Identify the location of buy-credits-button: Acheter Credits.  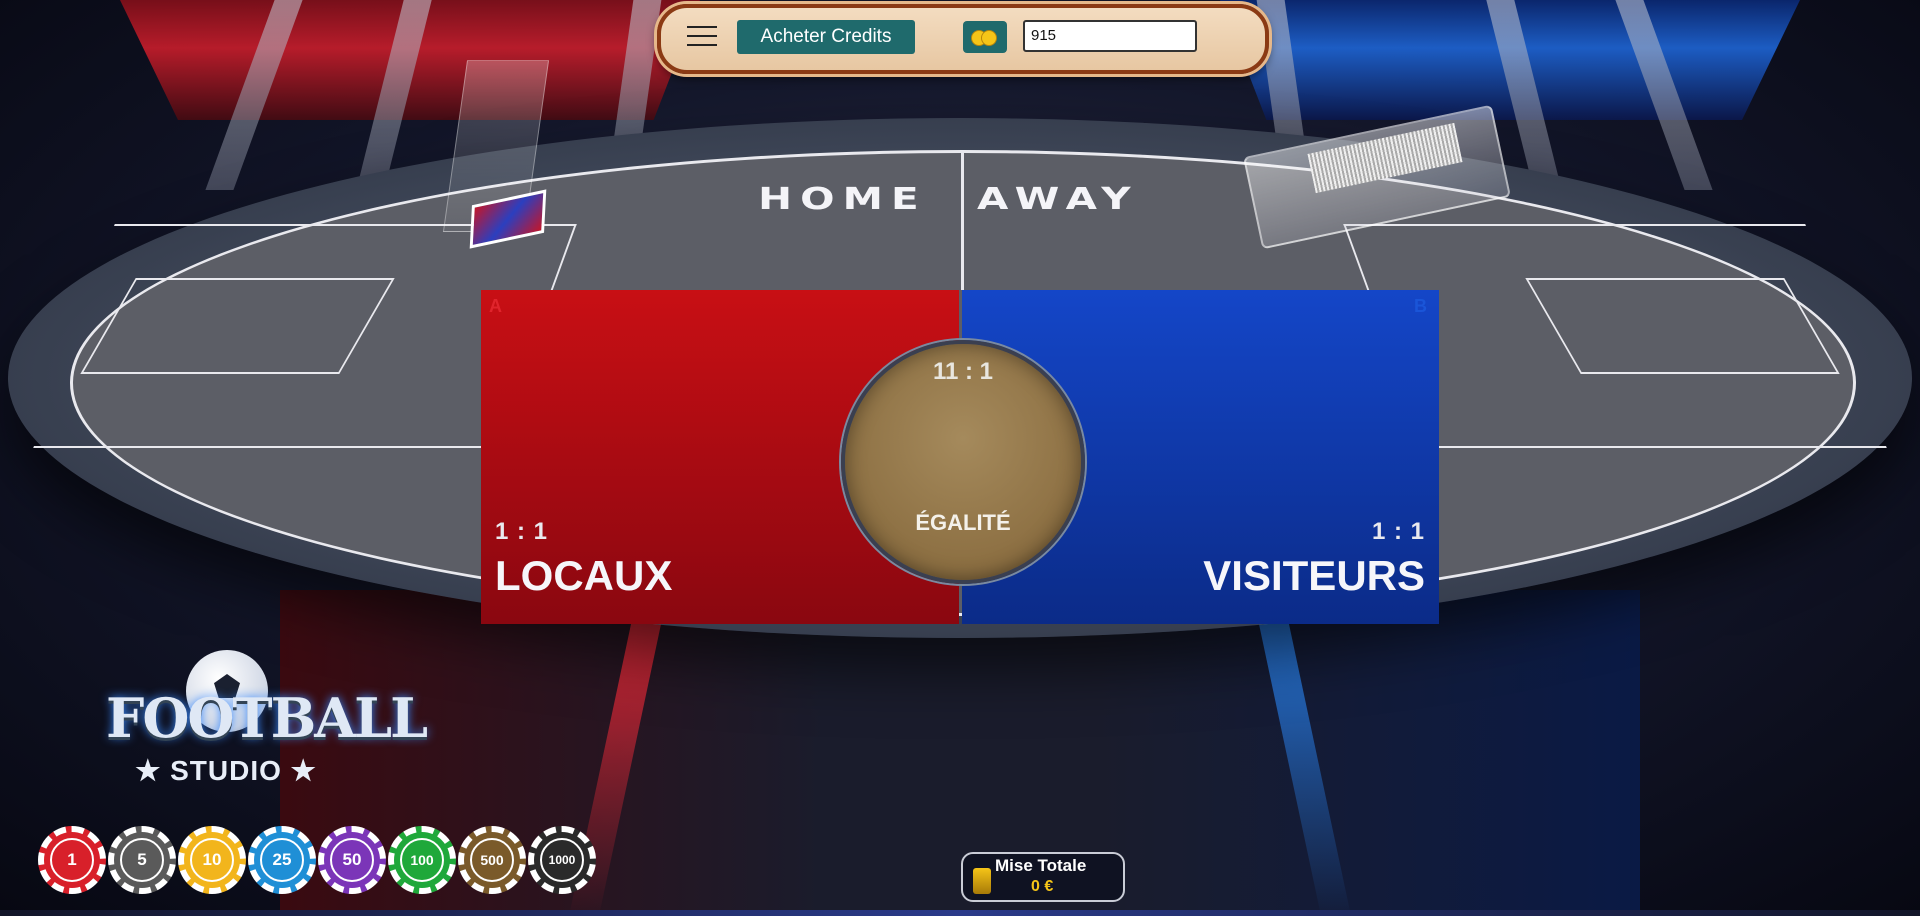
(826, 37).